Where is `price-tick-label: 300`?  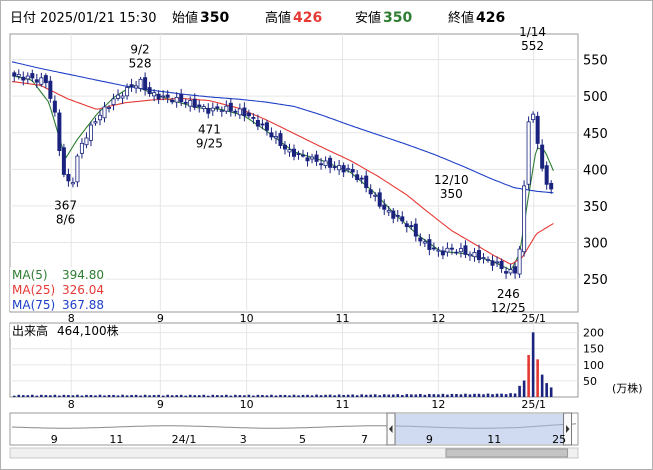 price-tick-label: 300 is located at coordinates (595, 244).